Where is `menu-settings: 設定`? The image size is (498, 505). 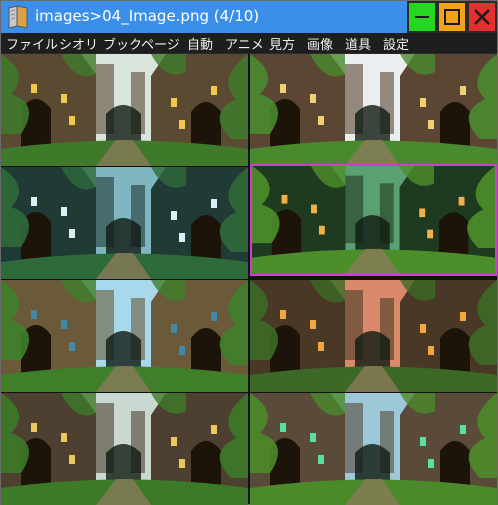 menu-settings: 設定 is located at coordinates (396, 43).